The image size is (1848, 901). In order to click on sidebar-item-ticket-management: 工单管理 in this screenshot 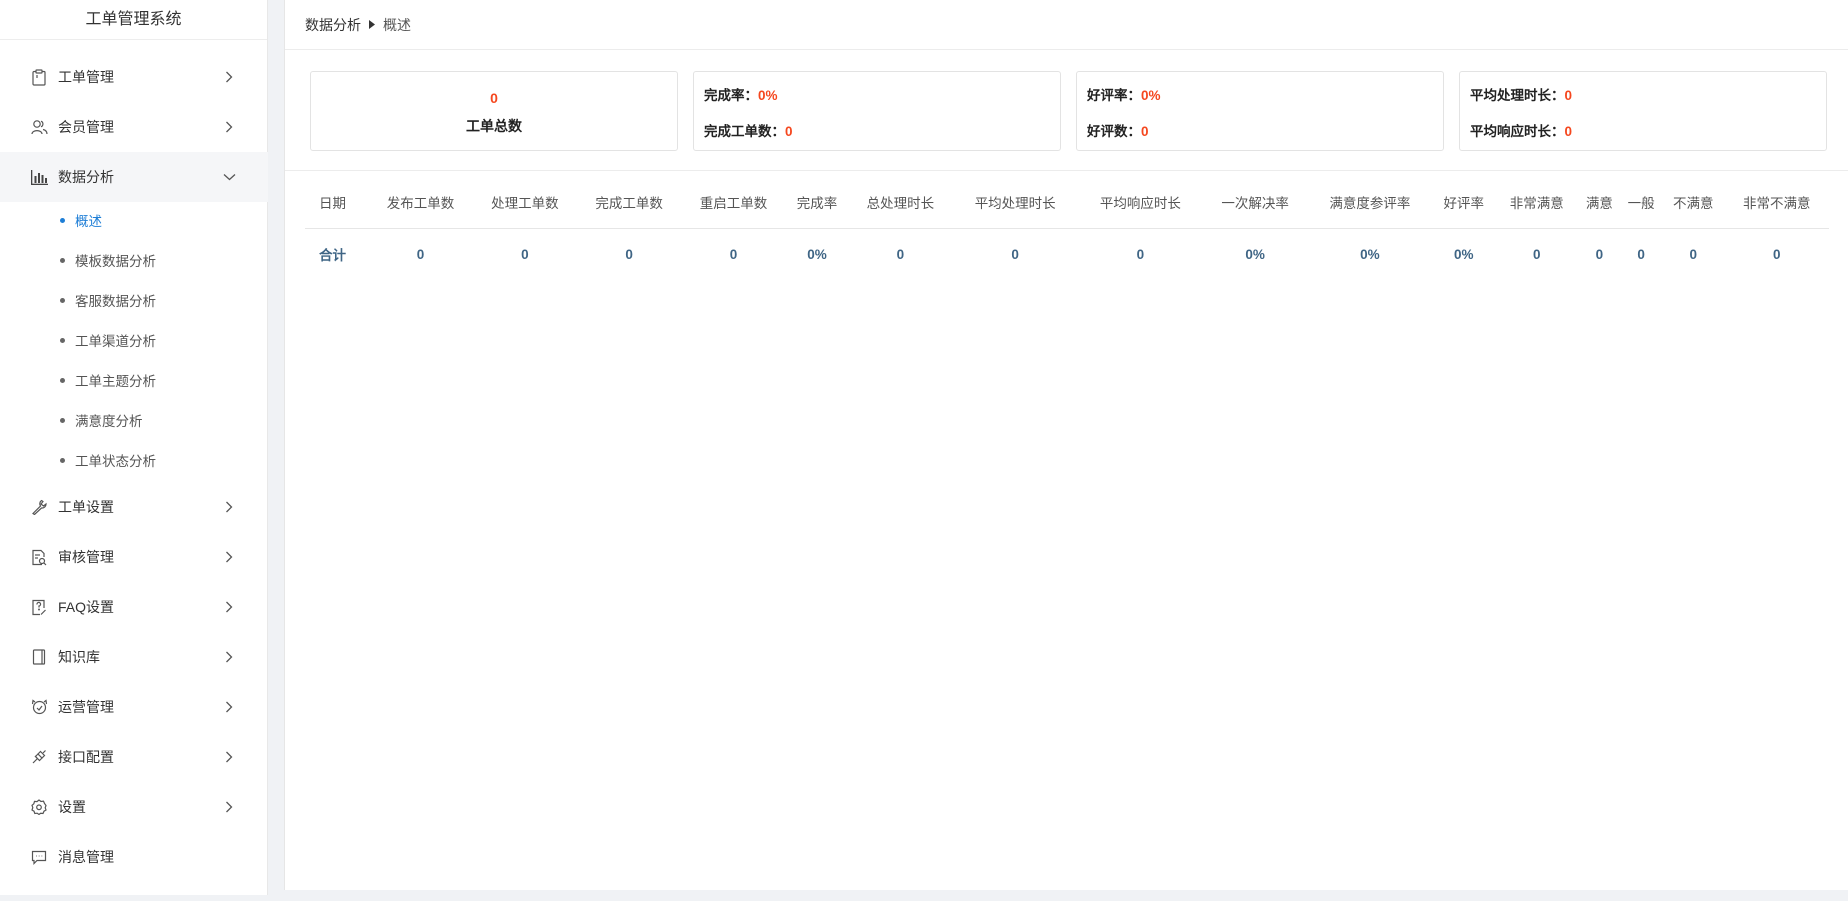, I will do `click(134, 77)`.